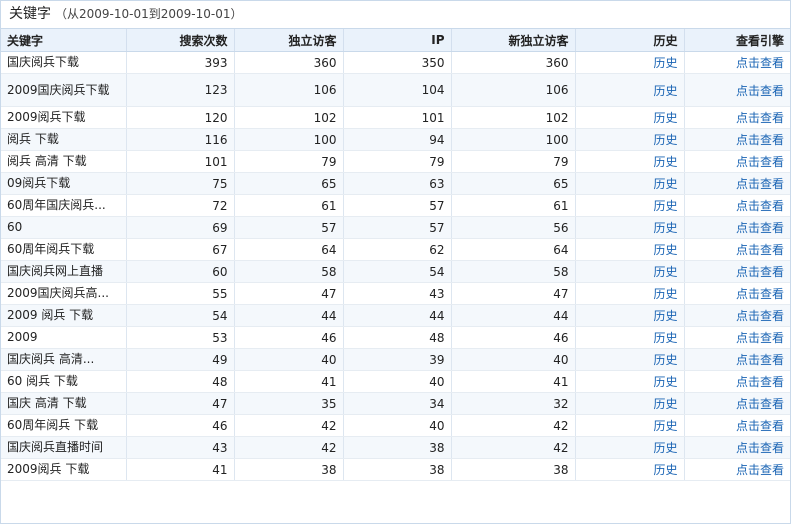 This screenshot has width=791, height=524. Describe the element at coordinates (513, 337) in the screenshot. I see `new-visitors-cell: 46` at that location.